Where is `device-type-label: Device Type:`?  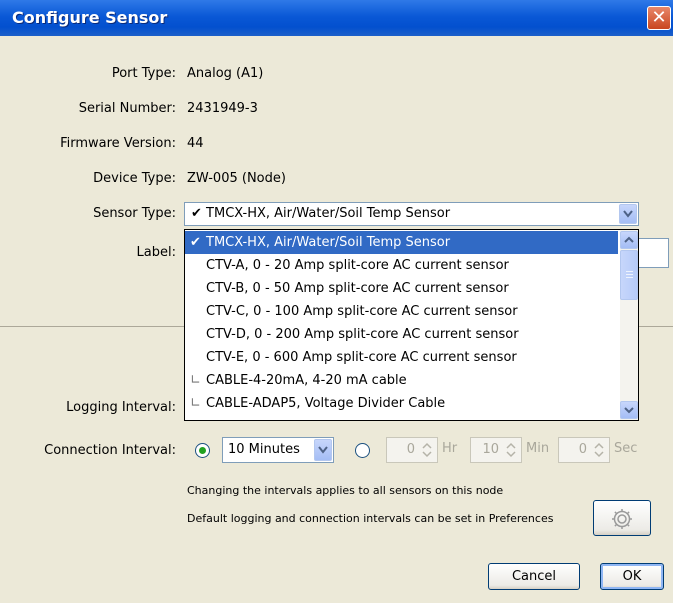
device-type-label: Device Type: is located at coordinates (134, 178).